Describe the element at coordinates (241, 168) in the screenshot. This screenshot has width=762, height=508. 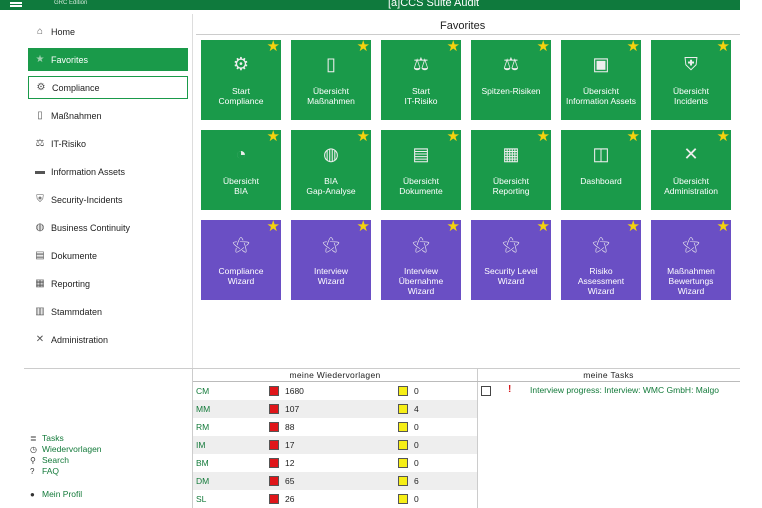
I see `favorite-tile: ◔ Übersicht BIA ★` at that location.